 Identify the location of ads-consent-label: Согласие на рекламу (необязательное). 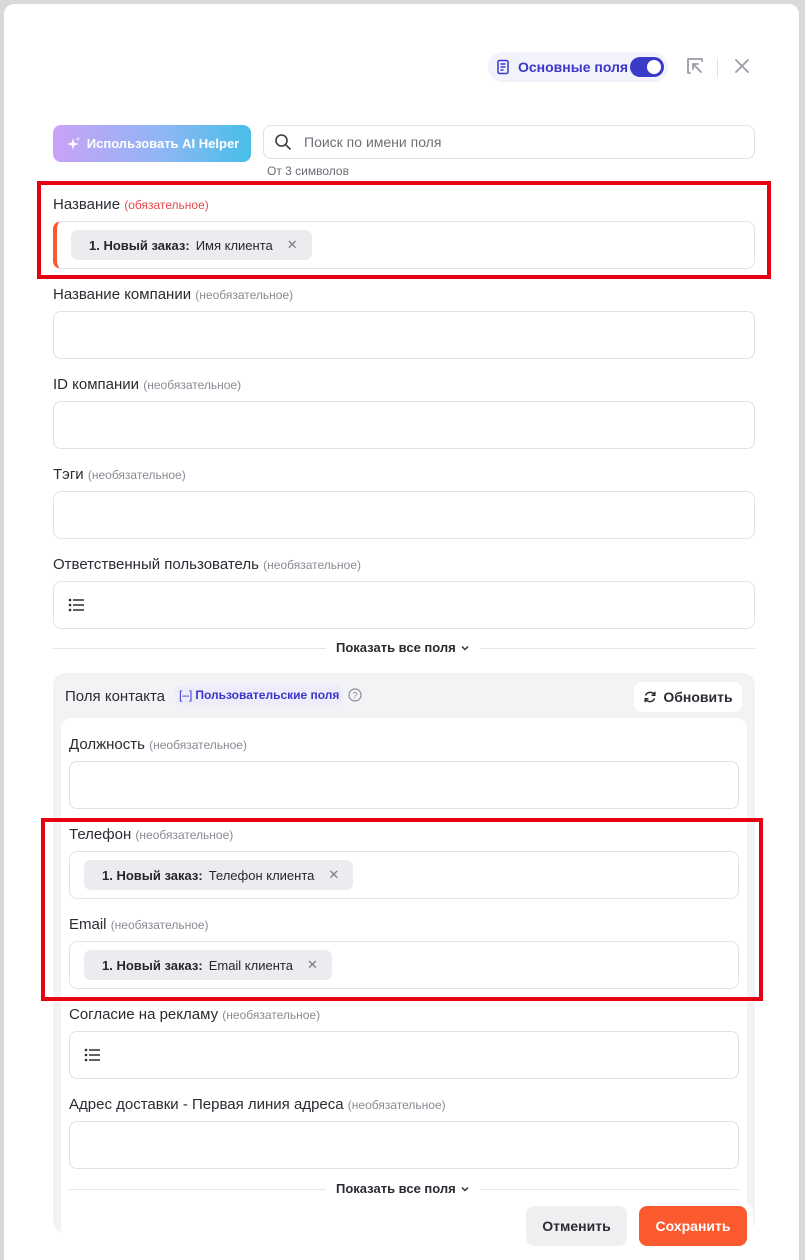
(195, 1014).